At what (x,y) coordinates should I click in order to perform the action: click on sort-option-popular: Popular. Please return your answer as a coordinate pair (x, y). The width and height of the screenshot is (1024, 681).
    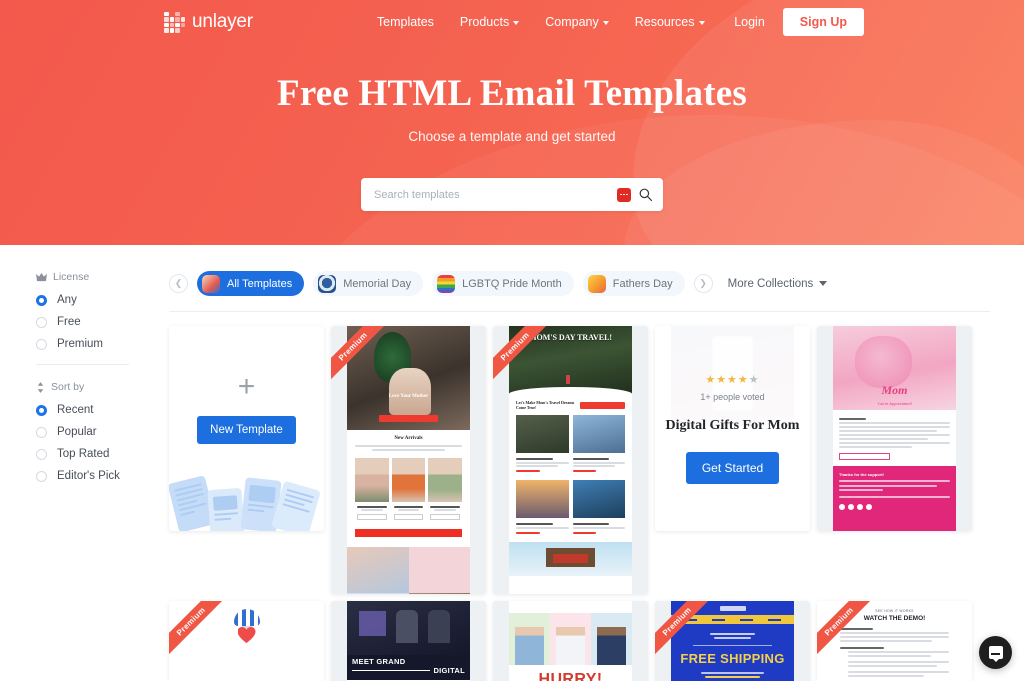
    Looking at the image, I should click on (99, 432).